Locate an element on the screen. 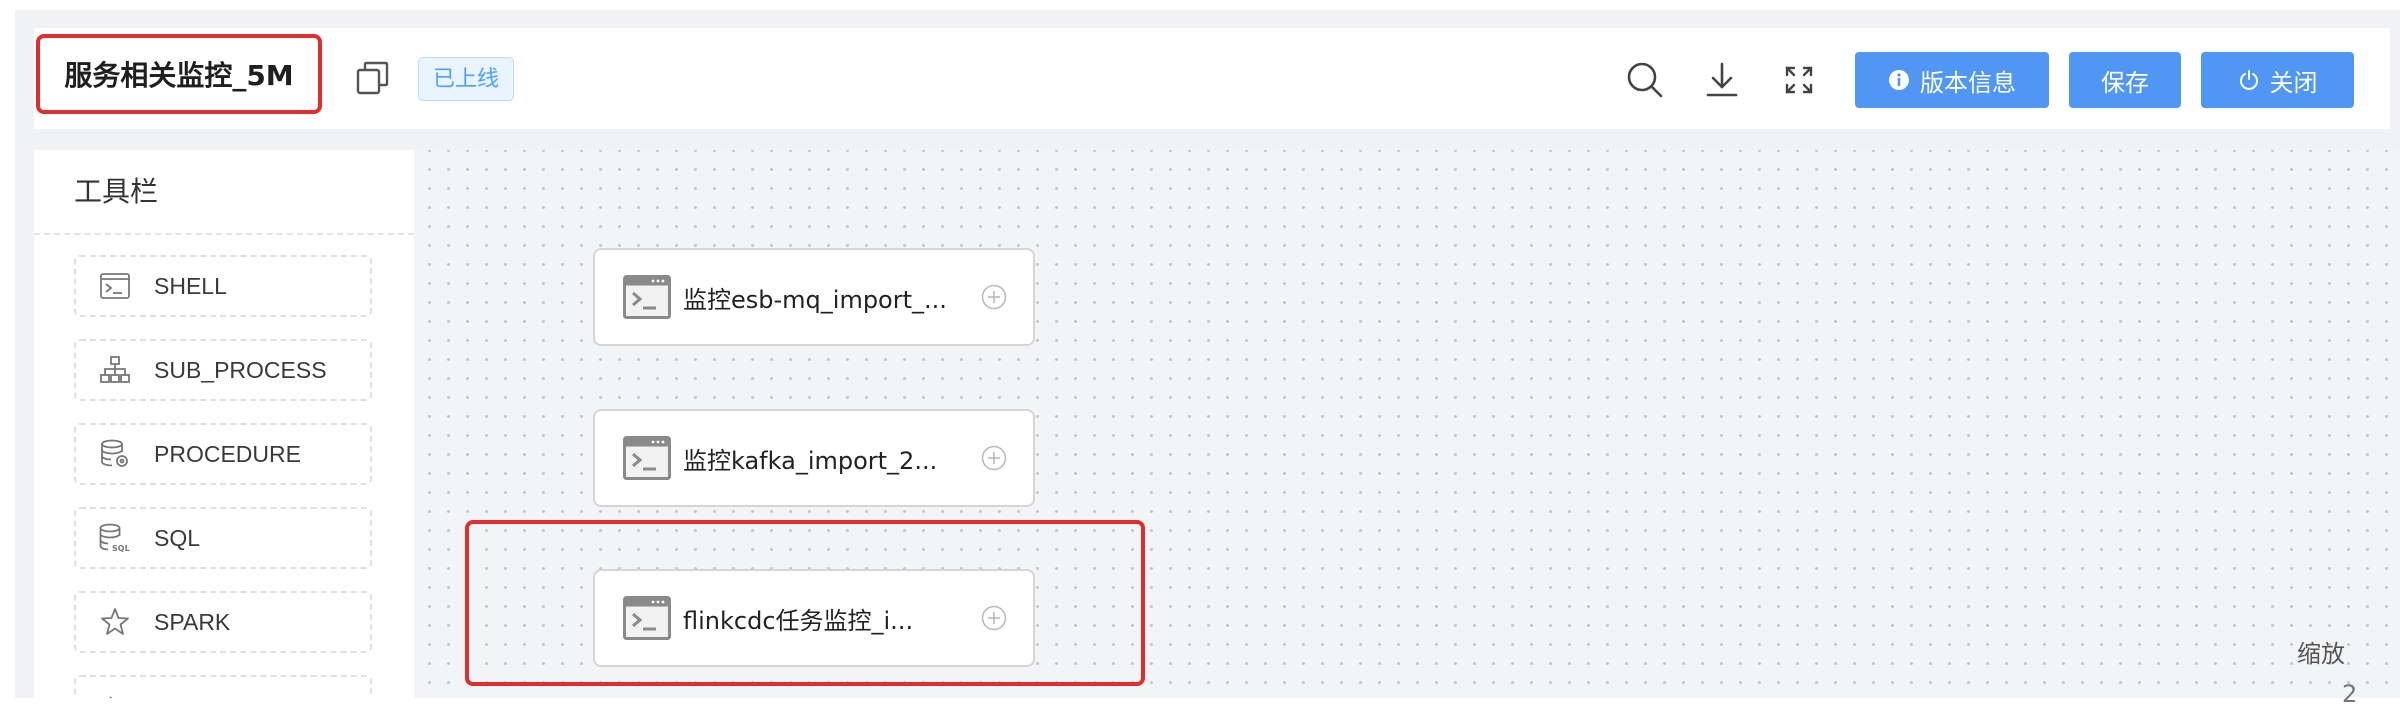  toolbar-divider is located at coordinates (224, 234).